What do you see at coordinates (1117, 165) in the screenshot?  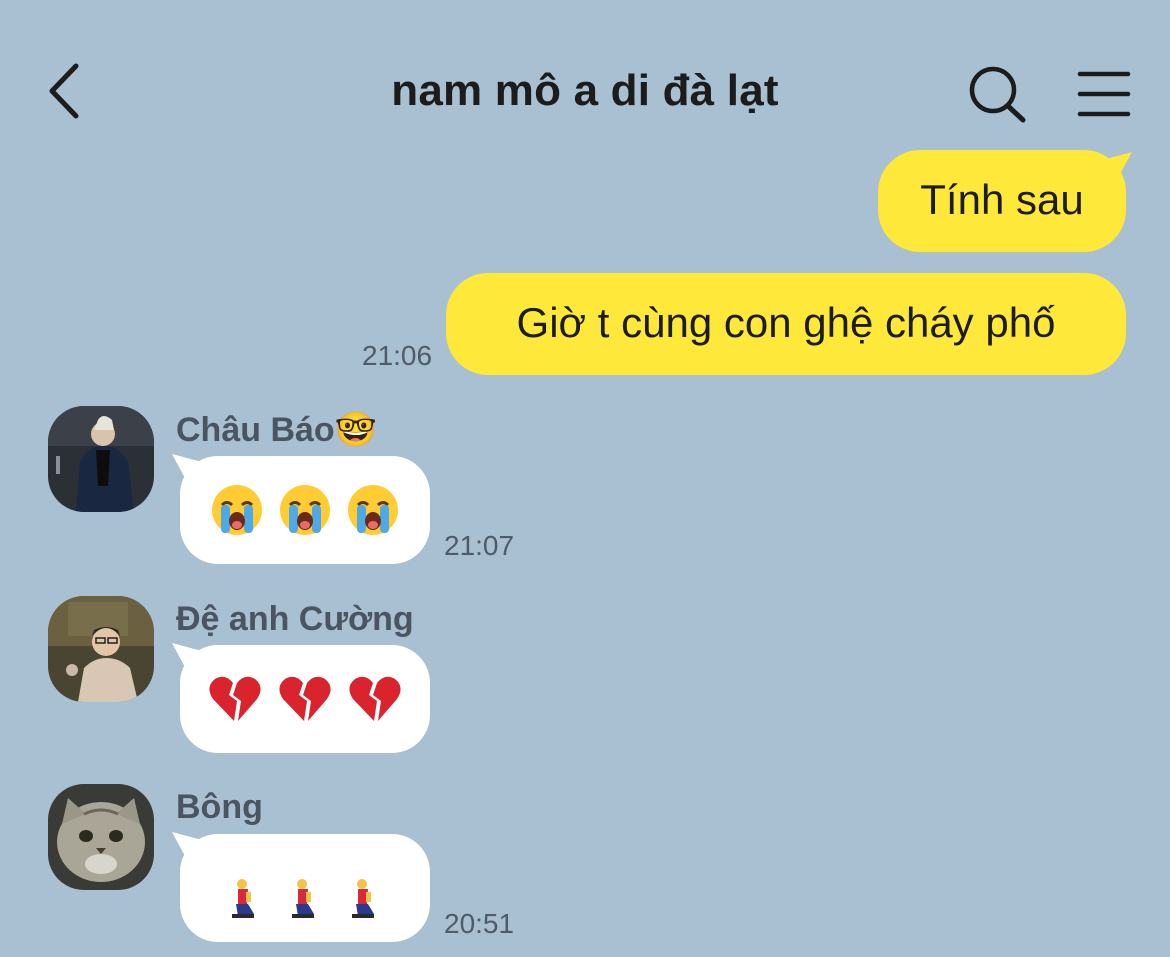 I see `bubble-tail` at bounding box center [1117, 165].